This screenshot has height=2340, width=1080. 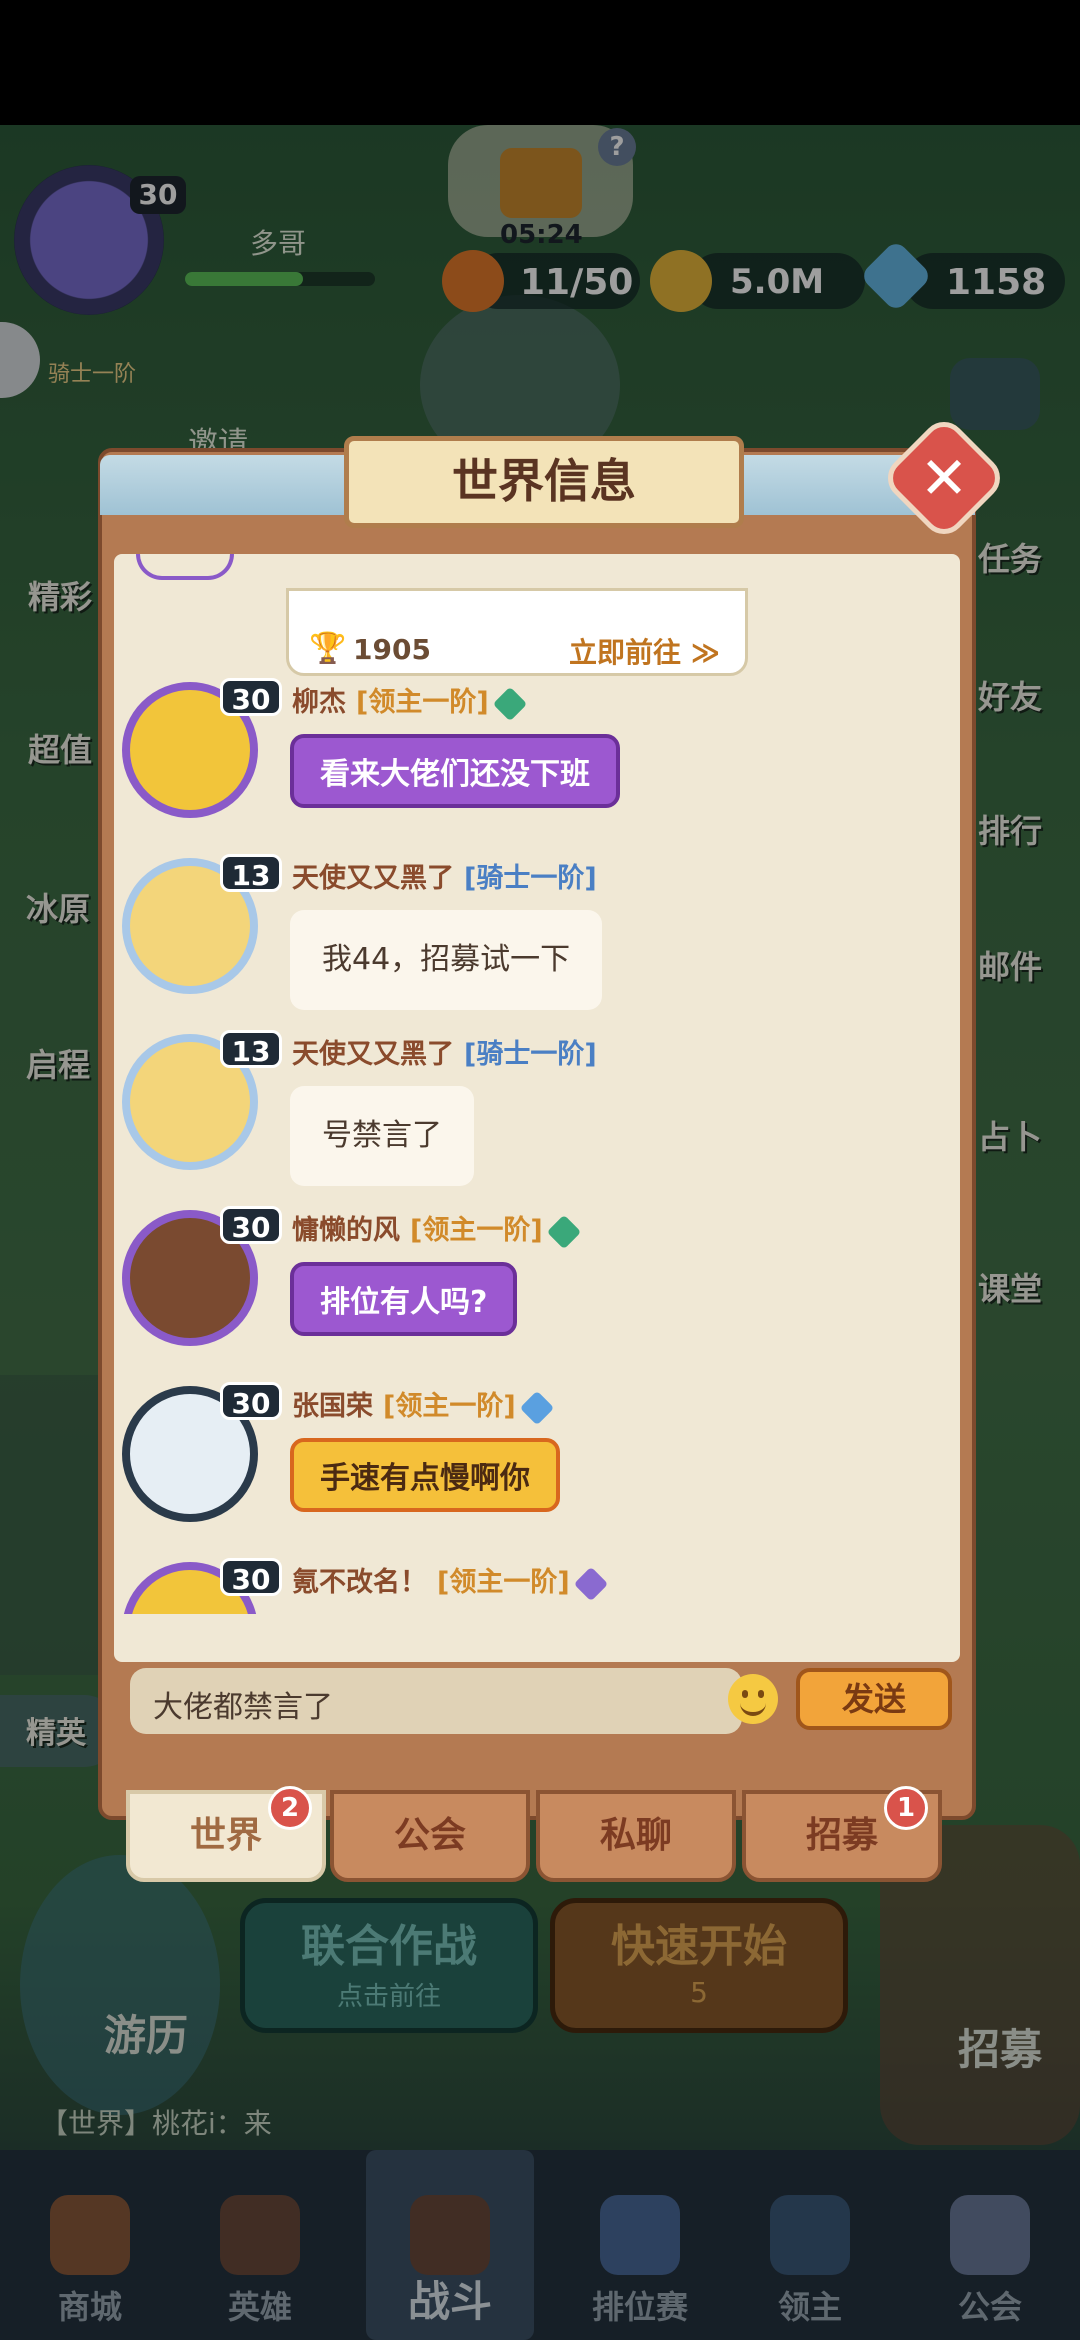 What do you see at coordinates (455, 771) in the screenshot?
I see `message-bubble: 看来大佬们还没下班` at bounding box center [455, 771].